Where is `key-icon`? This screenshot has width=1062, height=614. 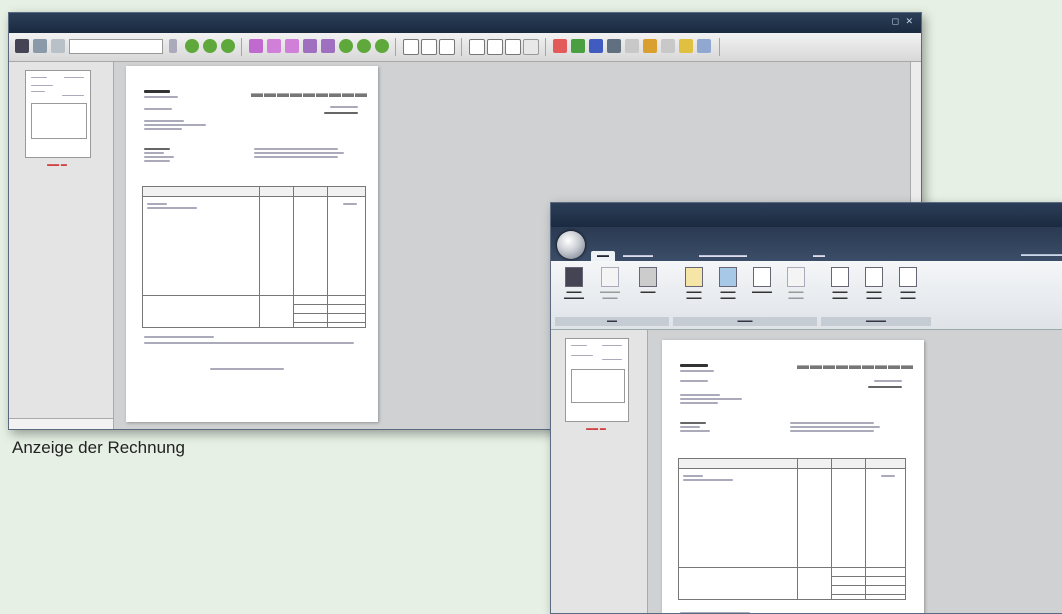 key-icon is located at coordinates (650, 46).